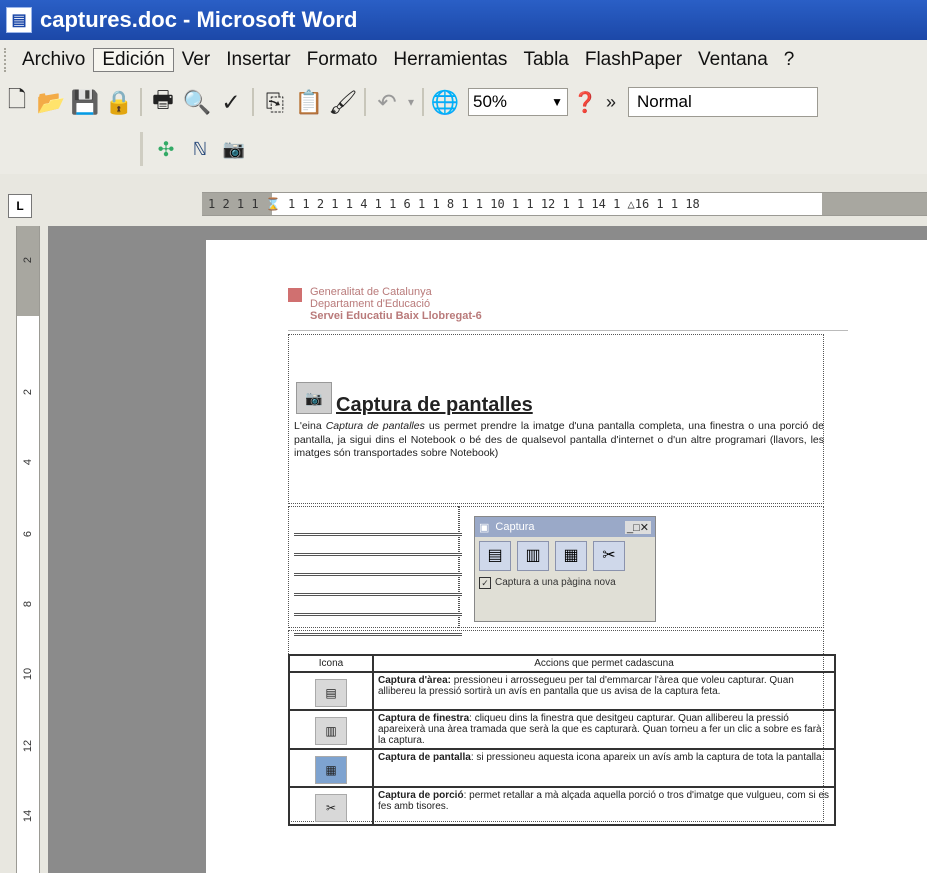 Image resolution: width=927 pixels, height=873 pixels. What do you see at coordinates (611, 102) in the screenshot?
I see `toolbar-overflow-icon: »` at bounding box center [611, 102].